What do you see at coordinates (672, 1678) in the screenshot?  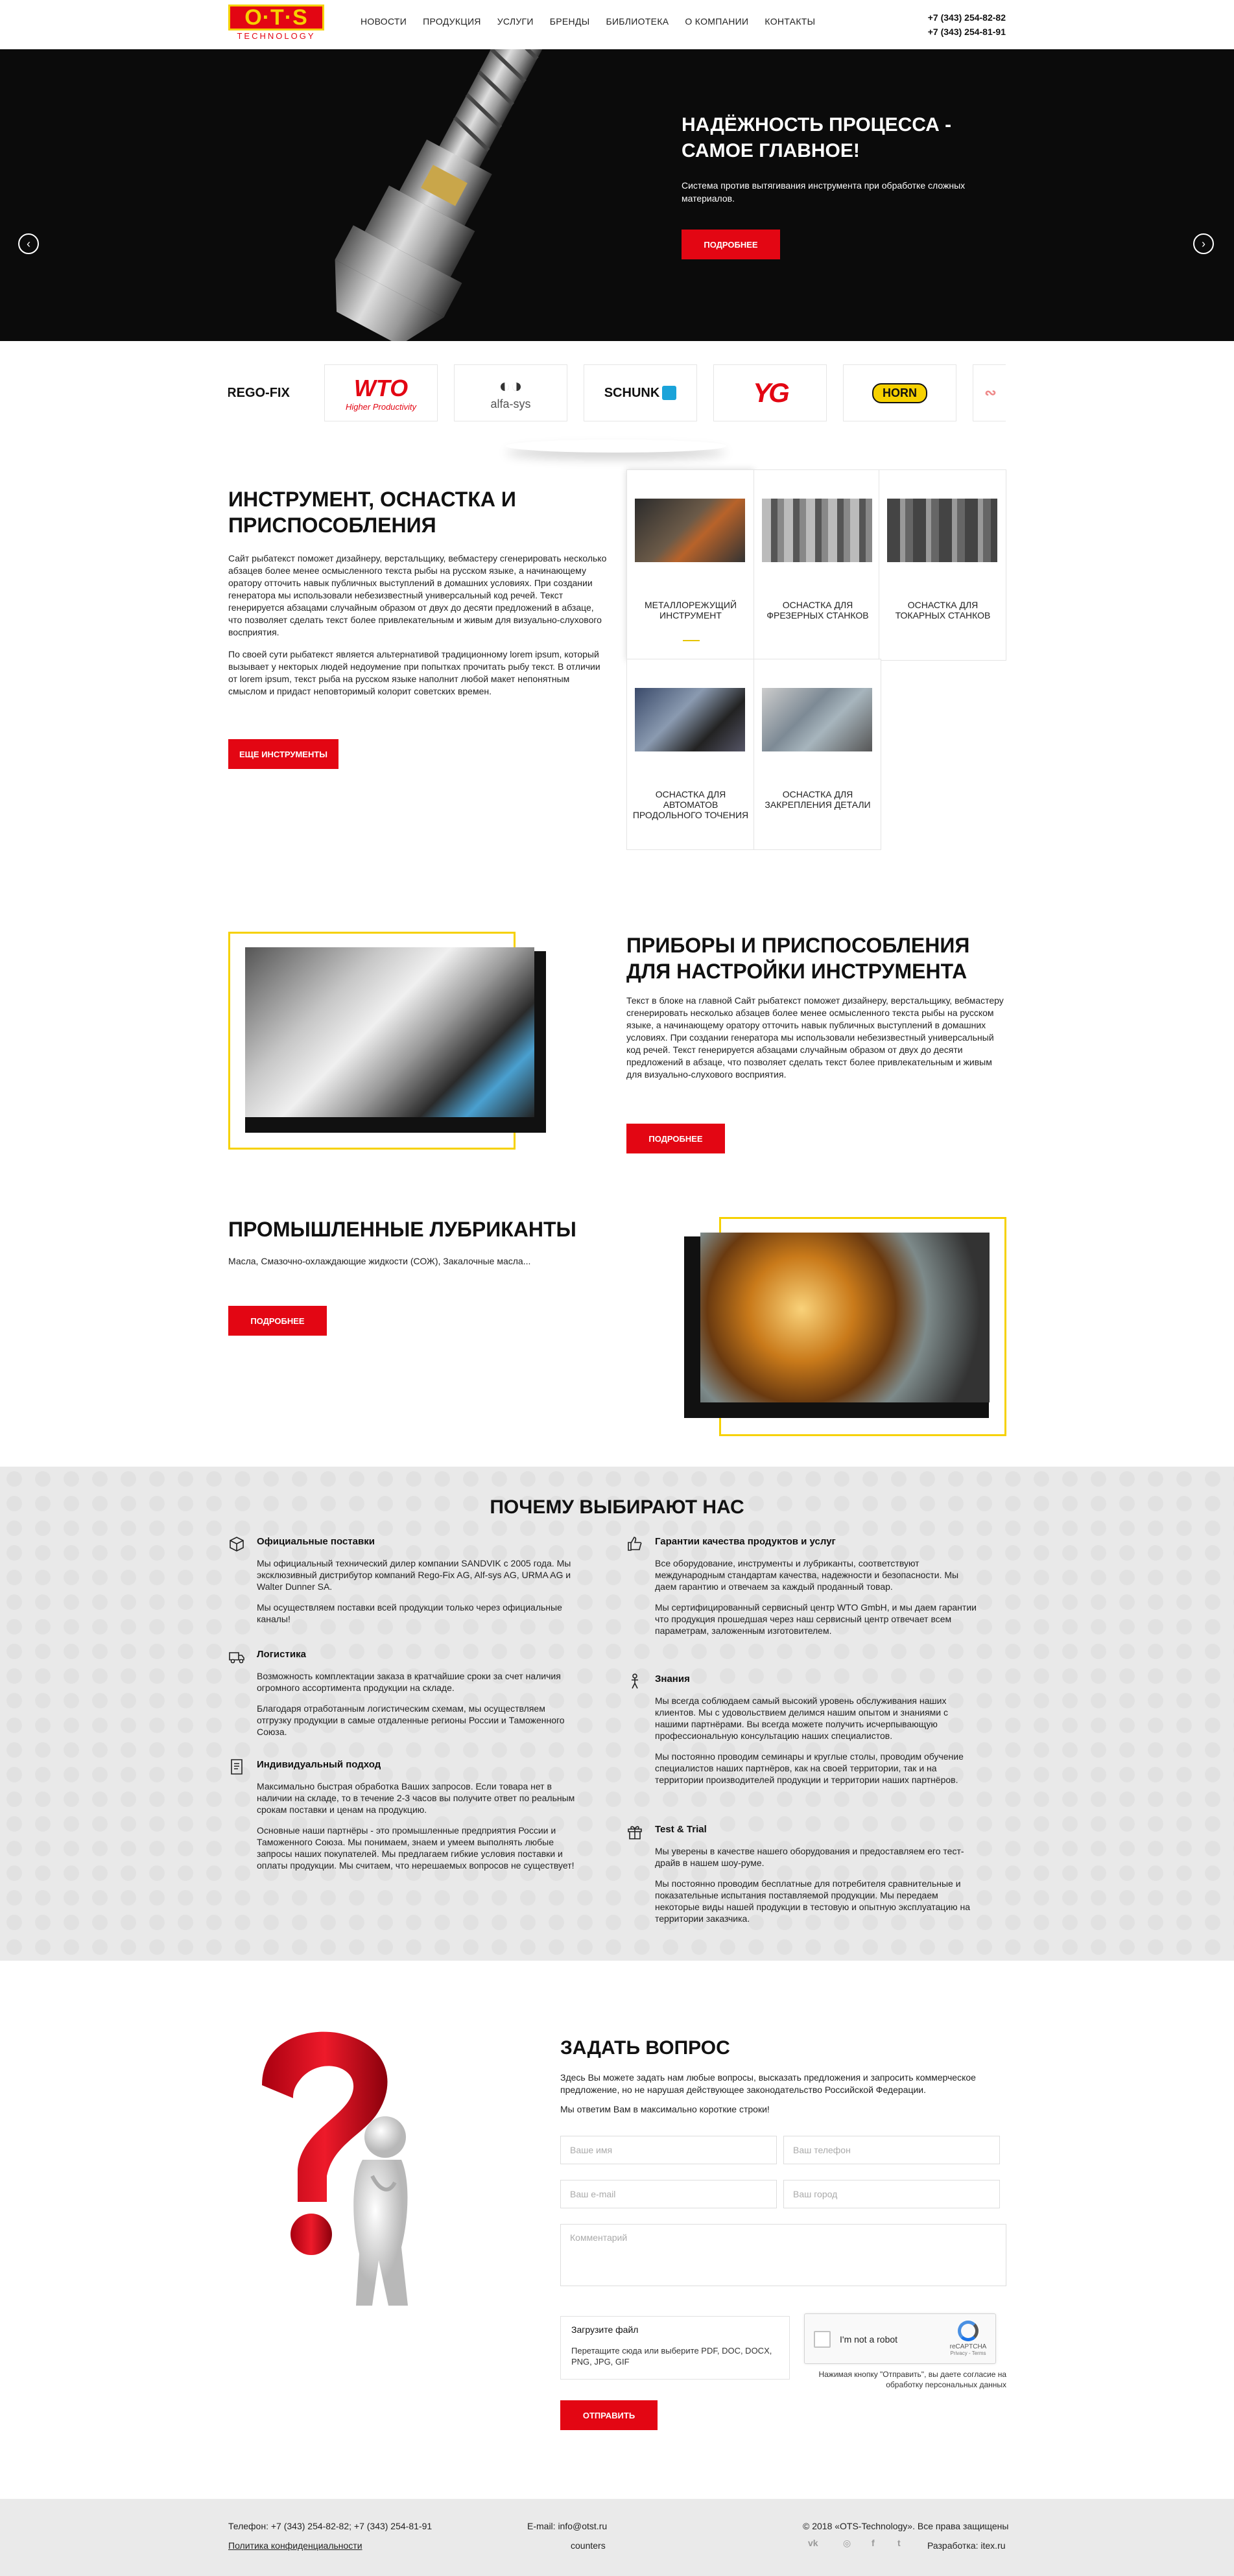 I see `why-item-title: Знания` at bounding box center [672, 1678].